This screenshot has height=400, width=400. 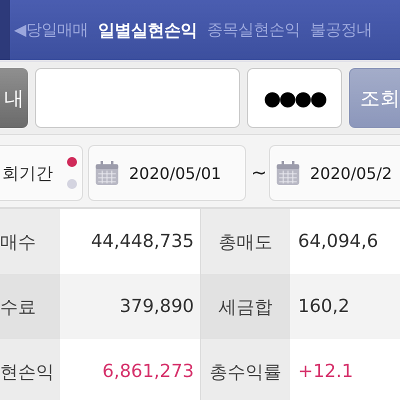 What do you see at coordinates (130, 369) in the screenshot?
I see `value-cell: 6,861,273` at bounding box center [130, 369].